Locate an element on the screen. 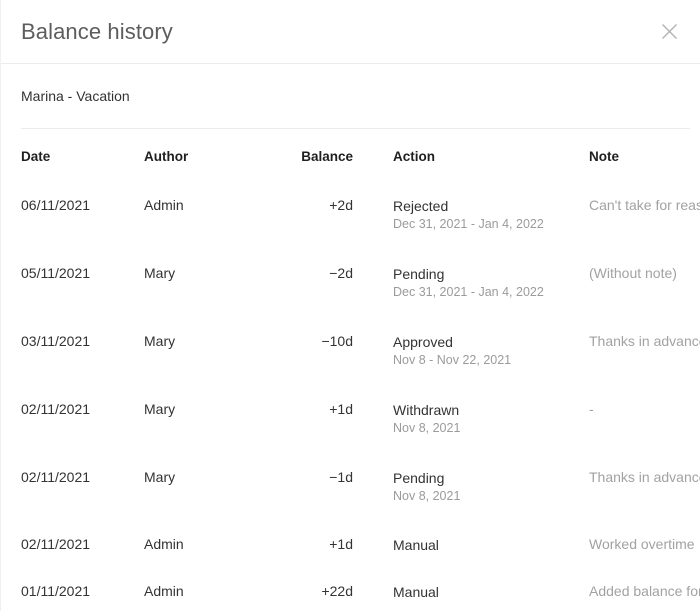 This screenshot has height=611, width=700. cell-action: Pending Dec 31, 2021 - Jan 4, 2022 is located at coordinates (491, 285).